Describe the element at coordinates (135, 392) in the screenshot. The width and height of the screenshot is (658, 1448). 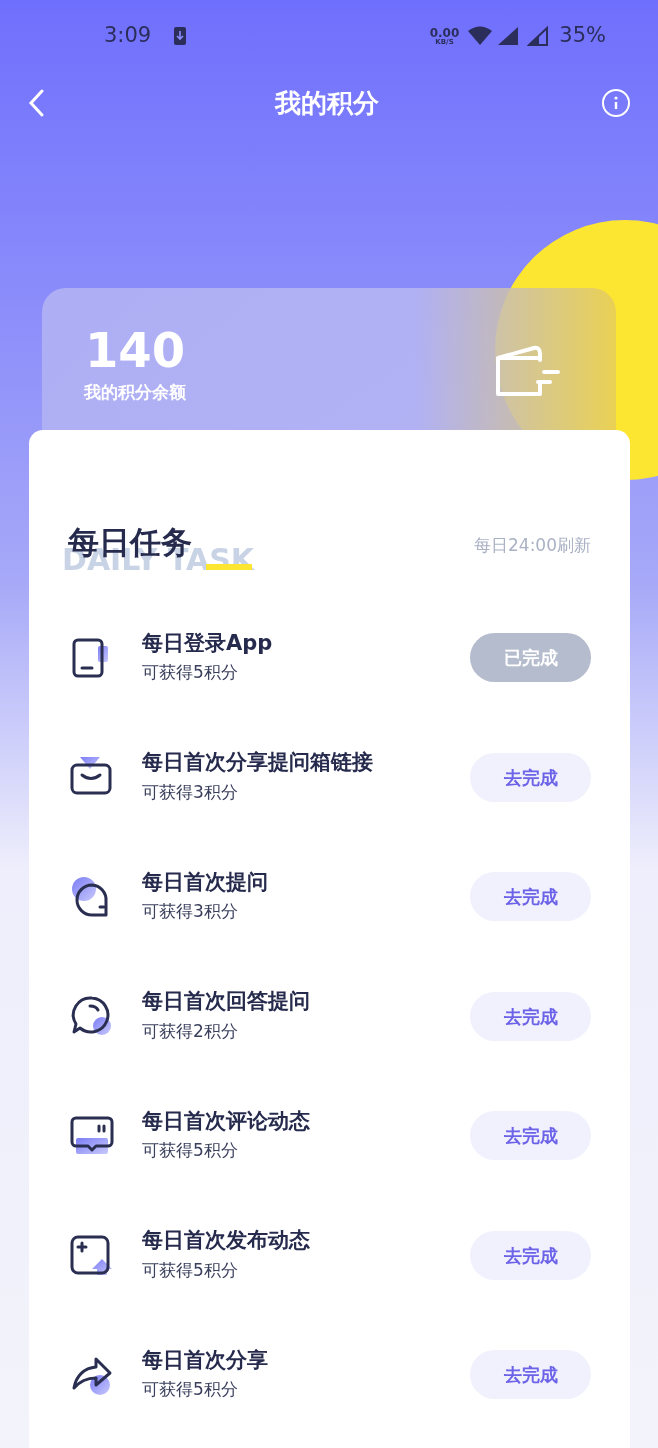
I see `balance-label: 我的积分余额` at that location.